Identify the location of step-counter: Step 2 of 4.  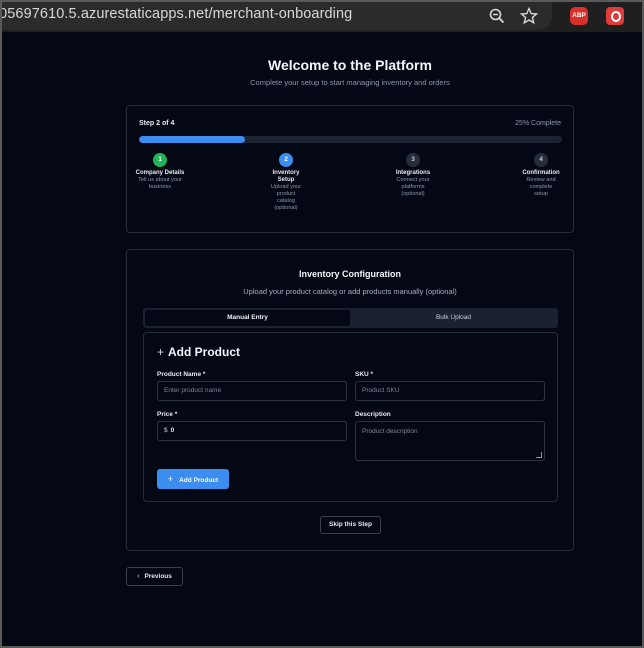
(157, 123).